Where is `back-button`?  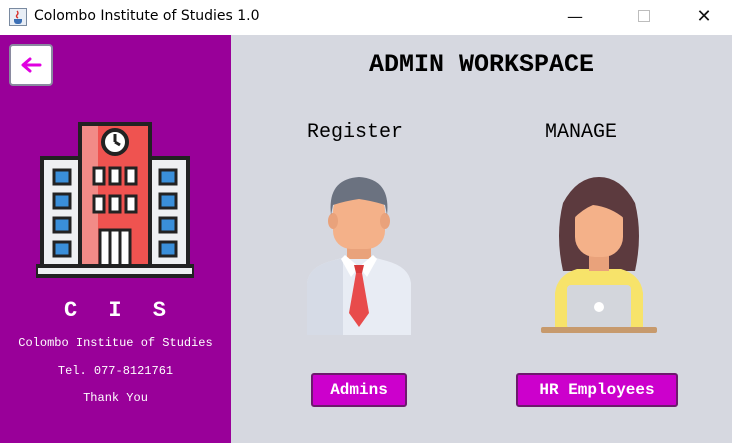
back-button is located at coordinates (31, 65).